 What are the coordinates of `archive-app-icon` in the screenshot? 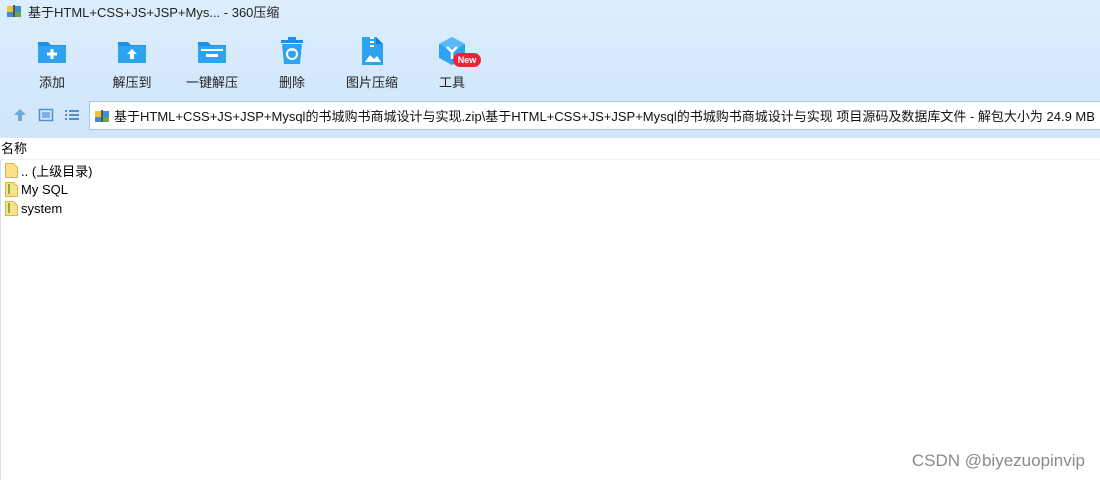 It's located at (14, 11).